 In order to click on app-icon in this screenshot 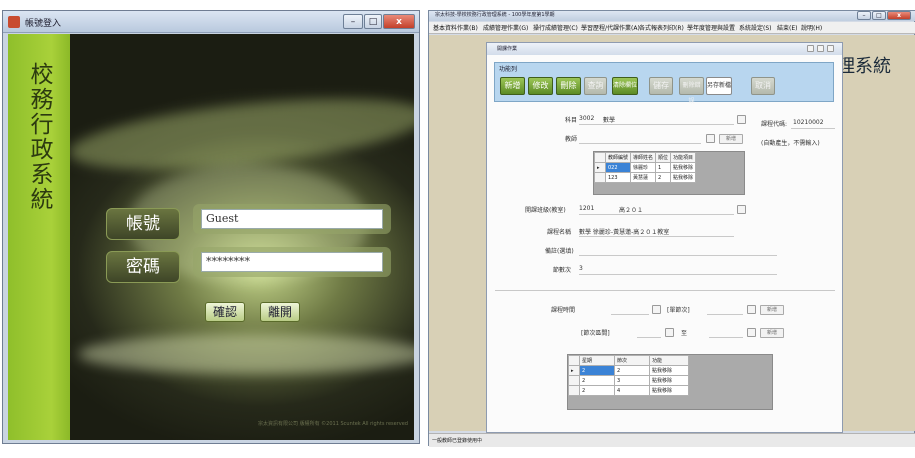, I will do `click(14, 22)`.